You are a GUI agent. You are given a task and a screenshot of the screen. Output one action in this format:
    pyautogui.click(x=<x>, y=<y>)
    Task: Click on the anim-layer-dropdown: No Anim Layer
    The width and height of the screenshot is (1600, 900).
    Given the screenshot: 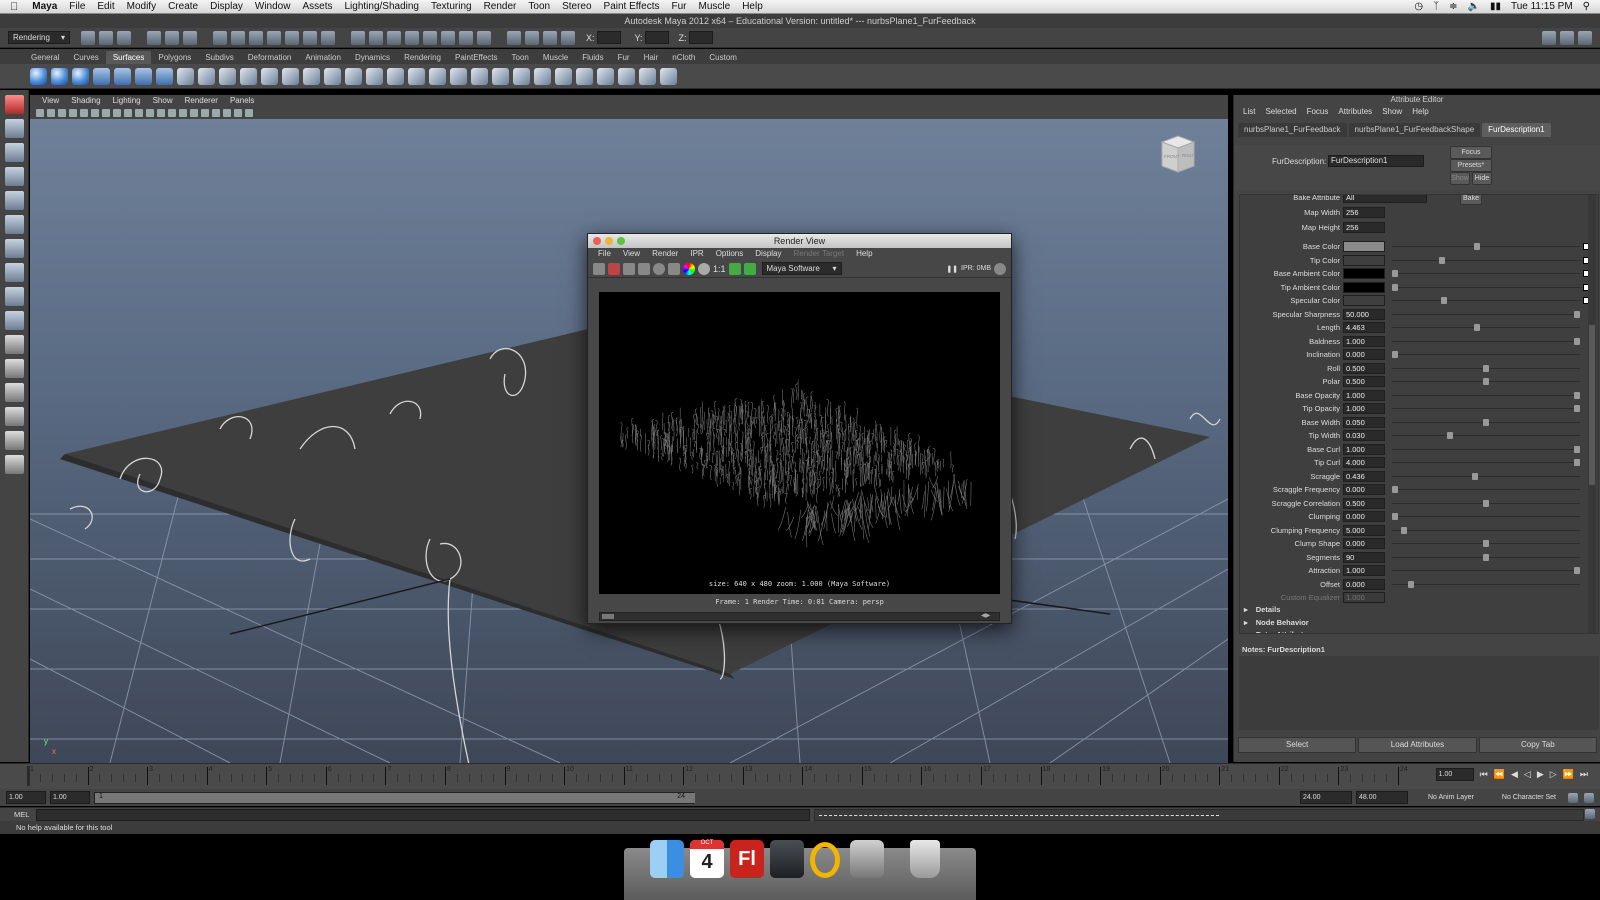 What is the action you would take?
    pyautogui.click(x=1451, y=797)
    